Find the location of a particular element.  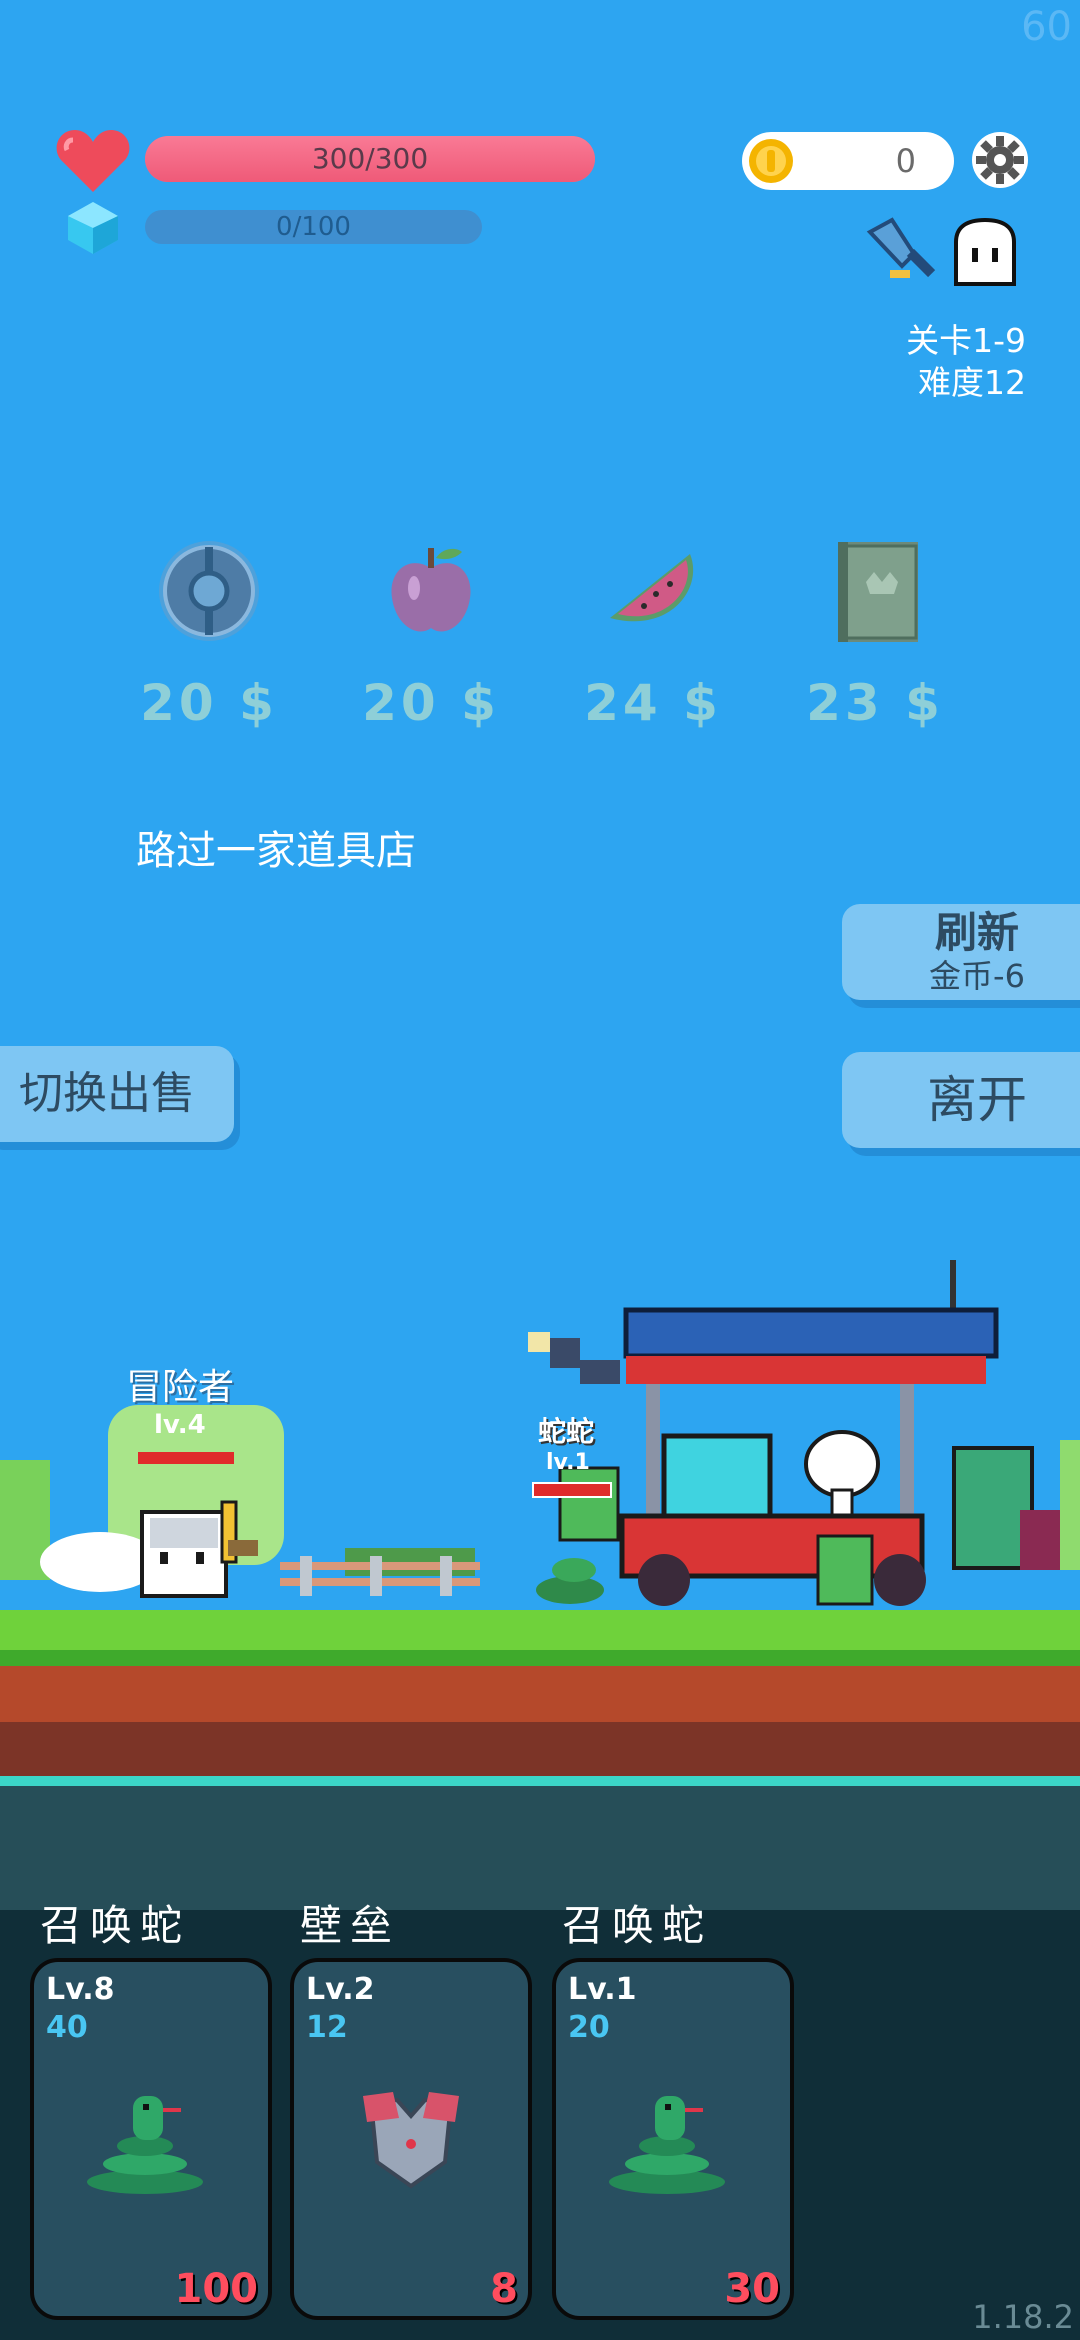

shop-item-book: 23 $ is located at coordinates (875, 638).